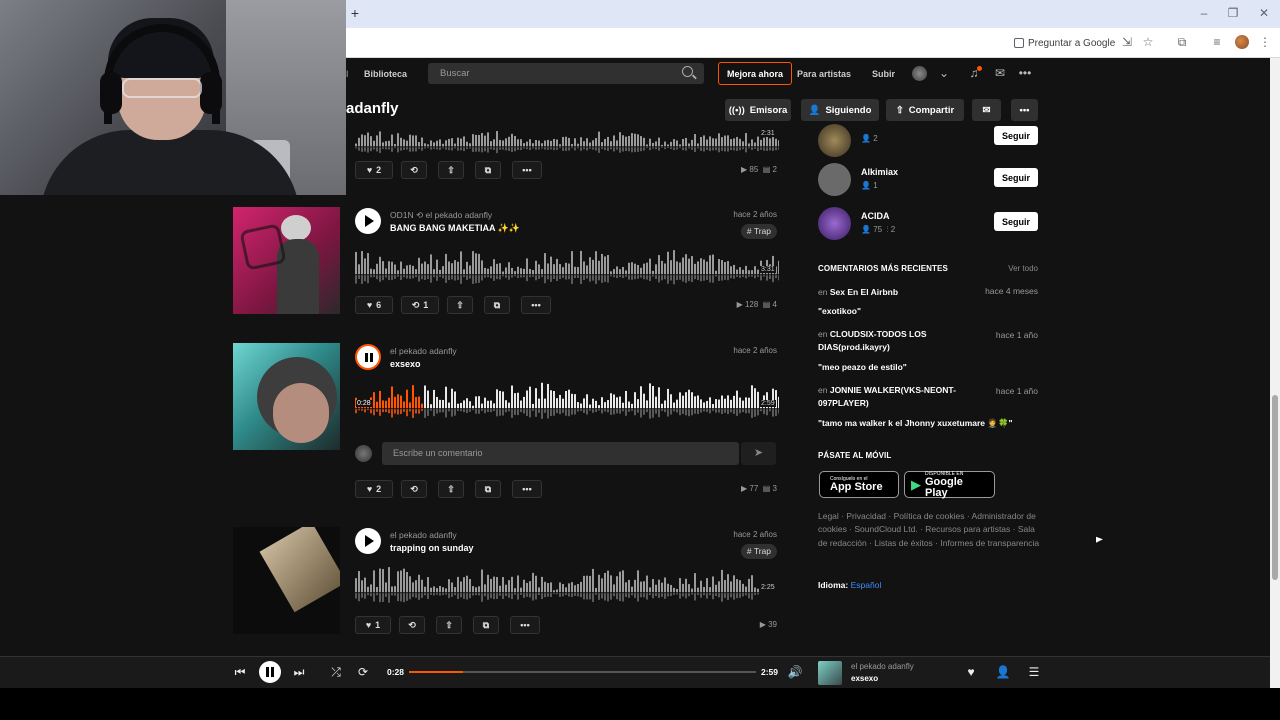 Image resolution: width=1280 pixels, height=720 pixels. What do you see at coordinates (1034, 672) in the screenshot?
I see `queue-icon: ☰` at bounding box center [1034, 672].